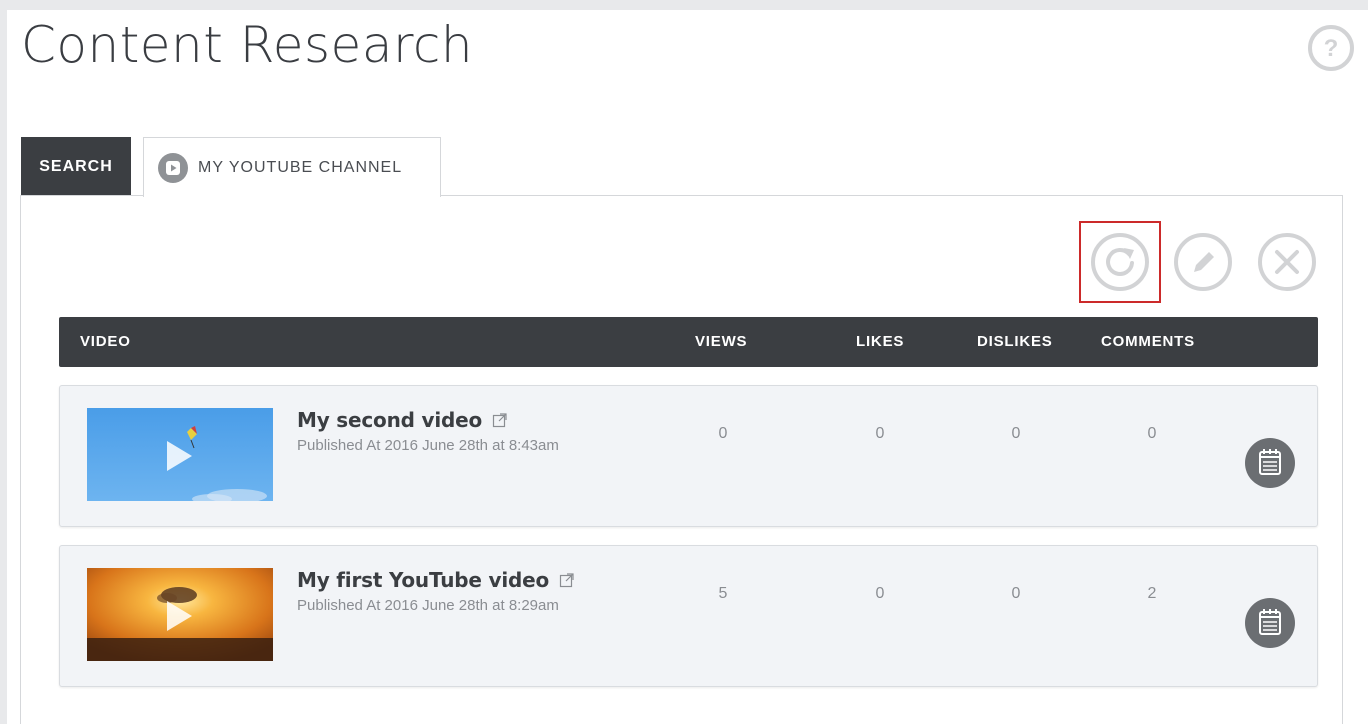 This screenshot has width=1368, height=724. What do you see at coordinates (428, 605) in the screenshot?
I see `published-date: Published At 2016 June 28th at 8:29am` at bounding box center [428, 605].